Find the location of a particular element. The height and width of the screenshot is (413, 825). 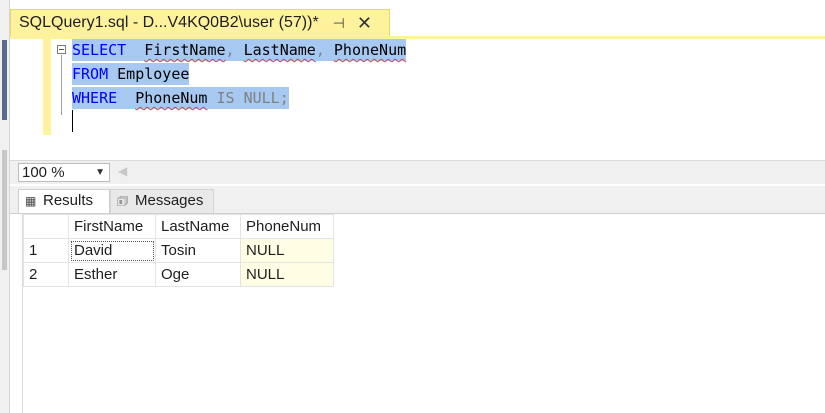

window-top-strip is located at coordinates (412, 4).